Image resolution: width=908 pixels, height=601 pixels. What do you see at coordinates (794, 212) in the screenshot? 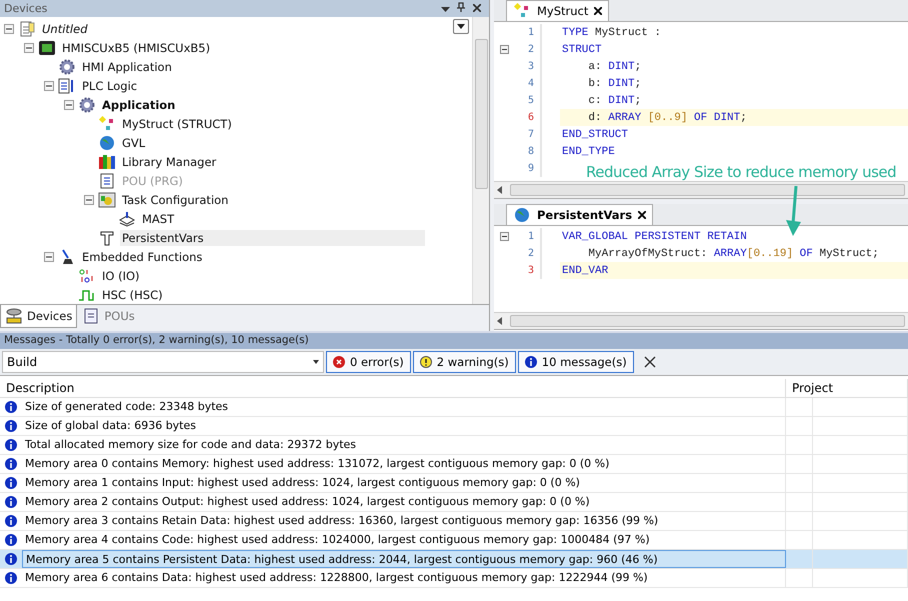
I see `annotation-arrow` at bounding box center [794, 212].